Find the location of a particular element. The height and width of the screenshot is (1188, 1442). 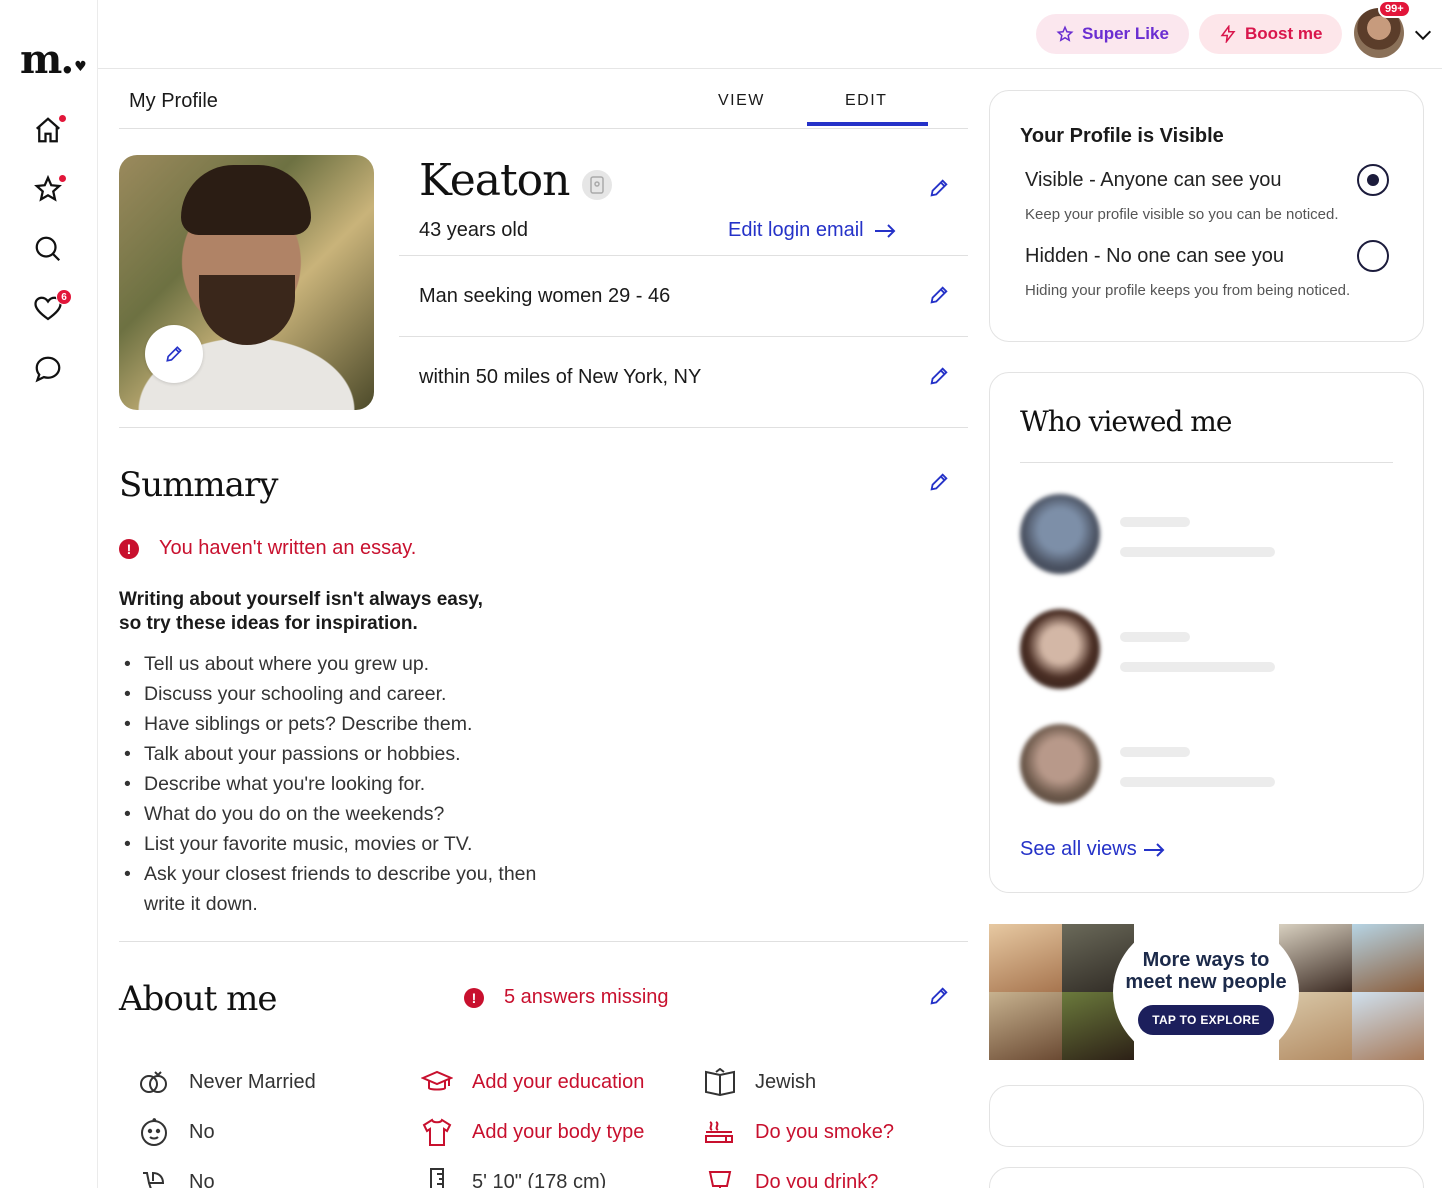

see-all-views-link: See all views is located at coordinates (1092, 849).